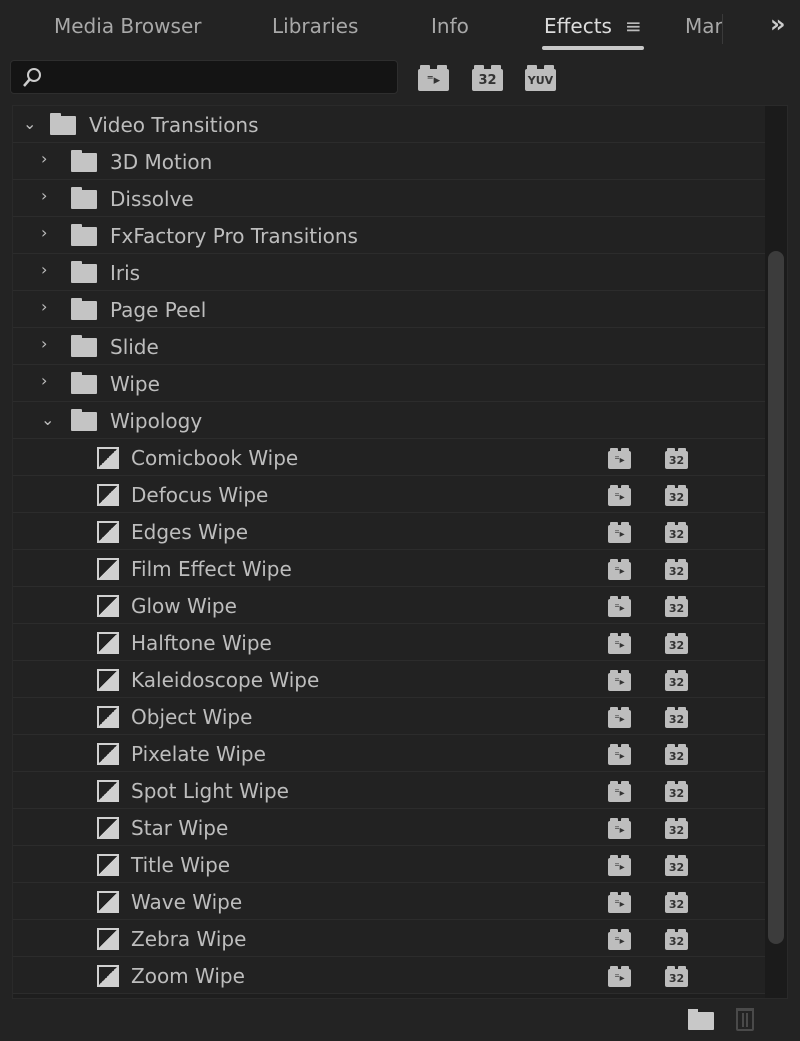 The image size is (800, 1041). I want to click on tree-folder: › Page Peel, so click(389, 309).